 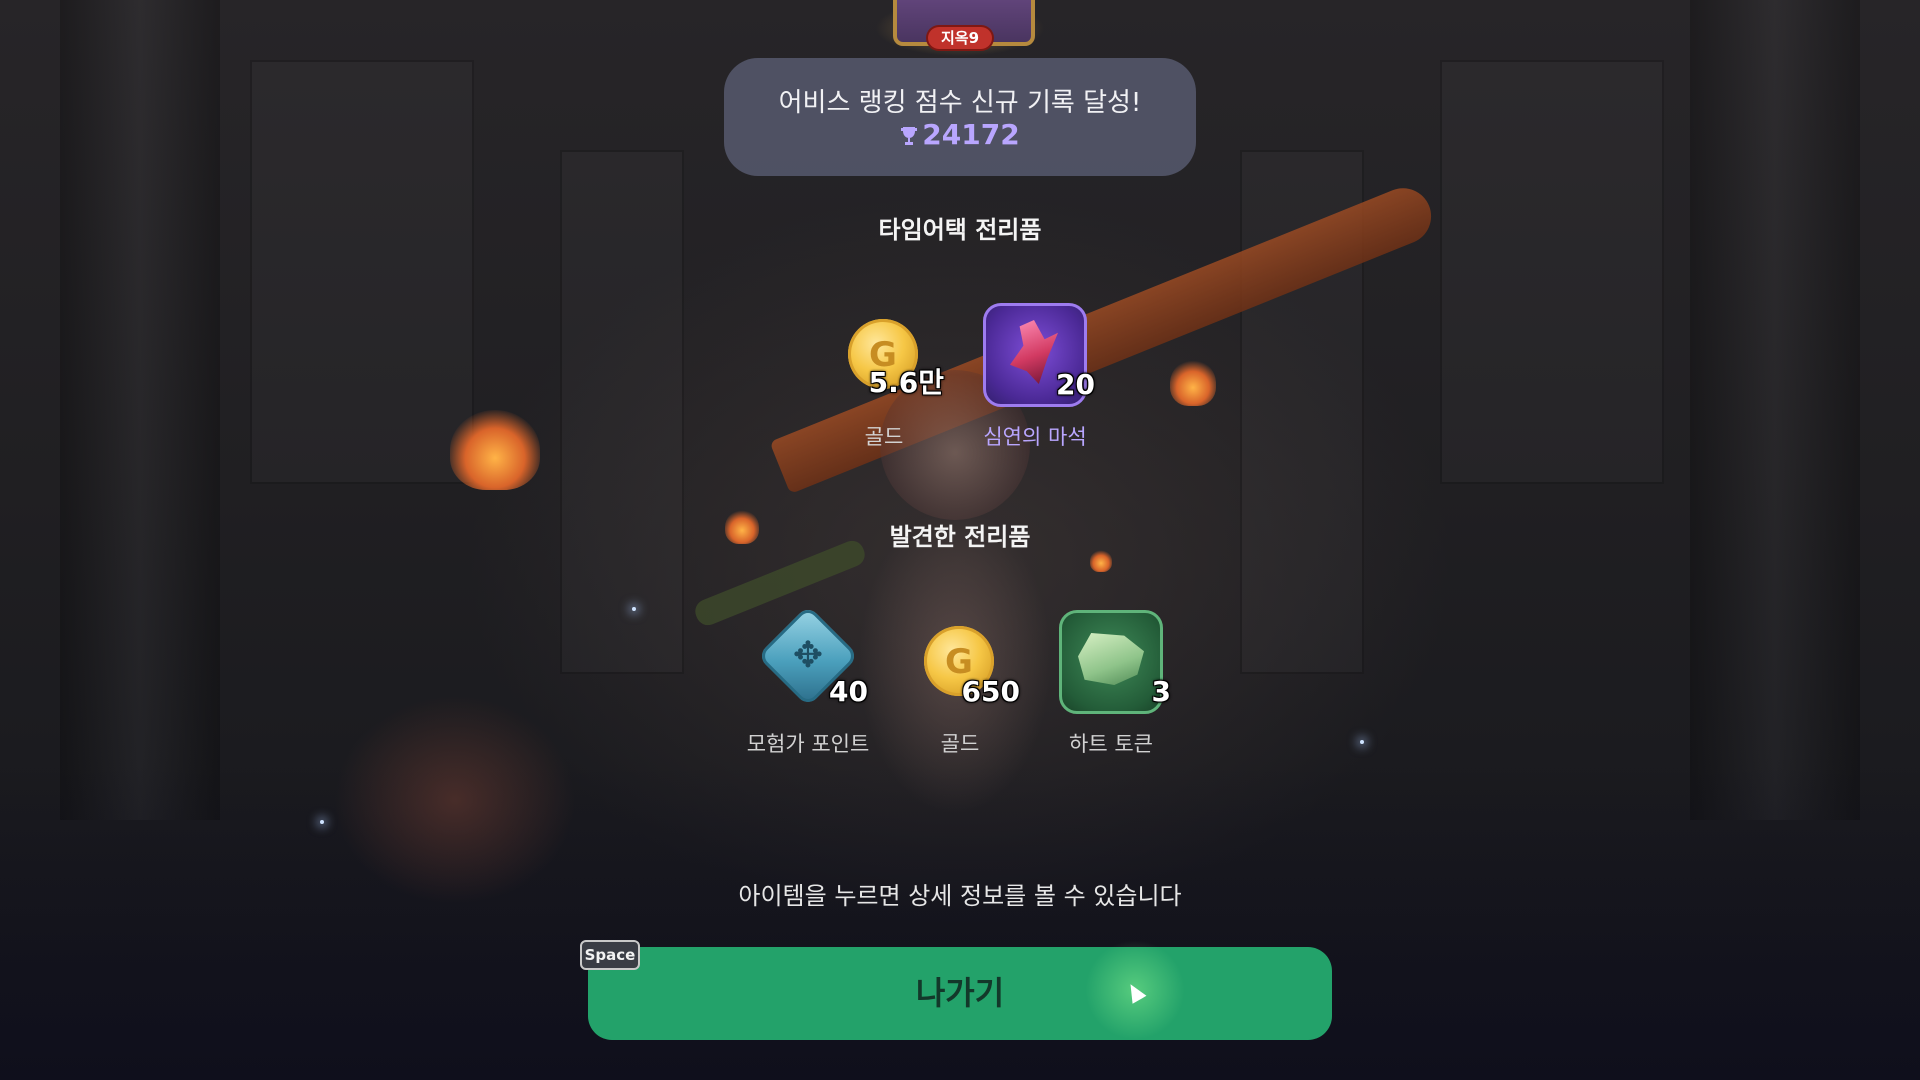 I want to click on item-quantity: 20, so click(x=1075, y=384).